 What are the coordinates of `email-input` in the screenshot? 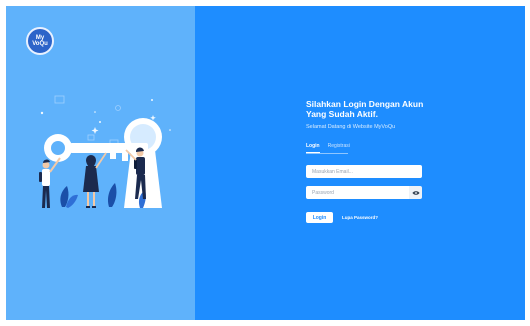 It's located at (364, 171).